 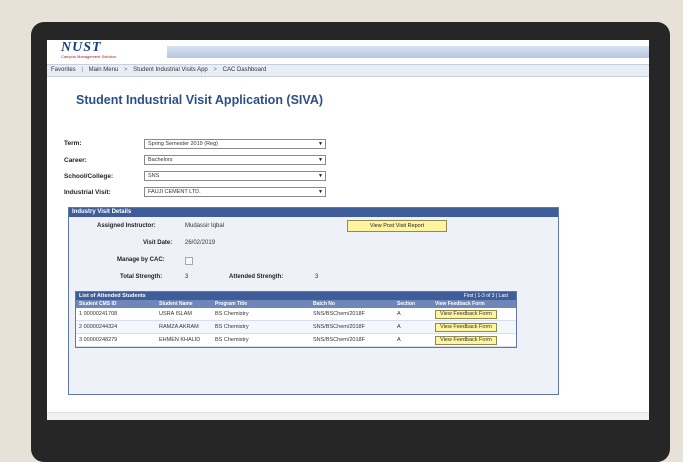 I want to click on nav-main-menu: Main Menu, so click(x=104, y=70).